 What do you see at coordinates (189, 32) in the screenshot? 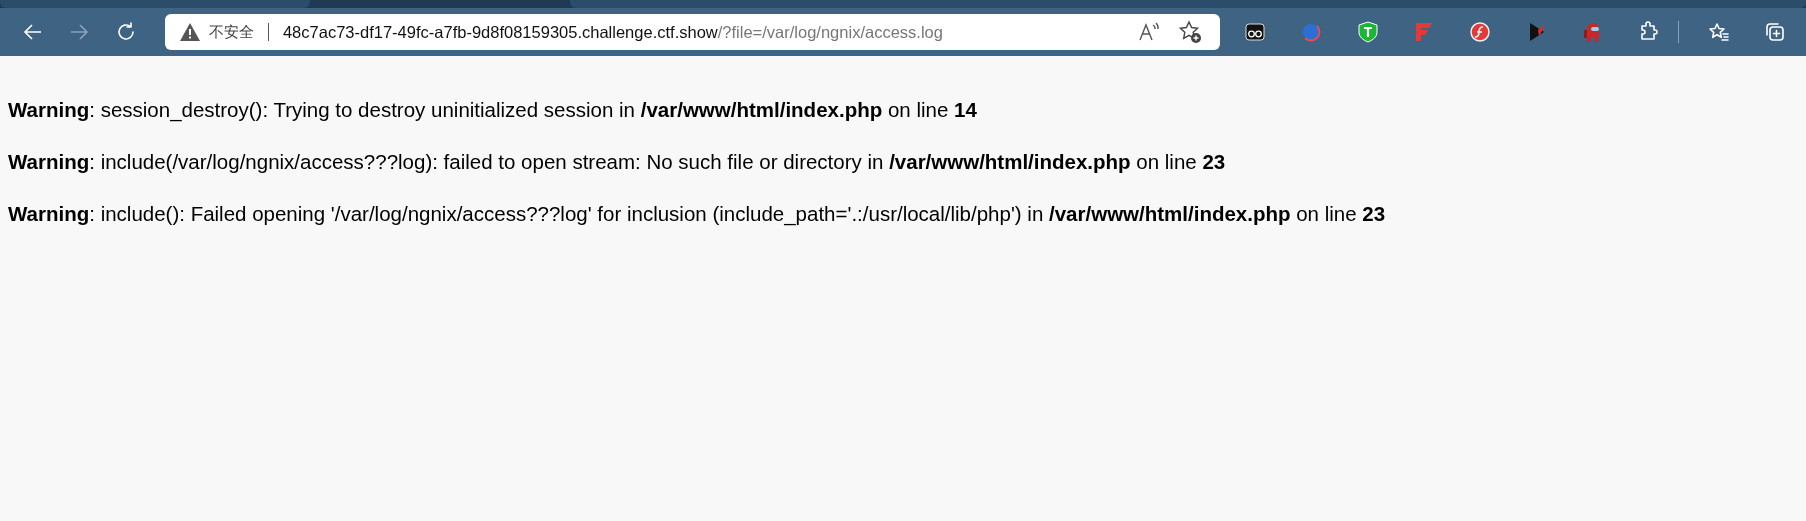
I see `warning-icon` at bounding box center [189, 32].